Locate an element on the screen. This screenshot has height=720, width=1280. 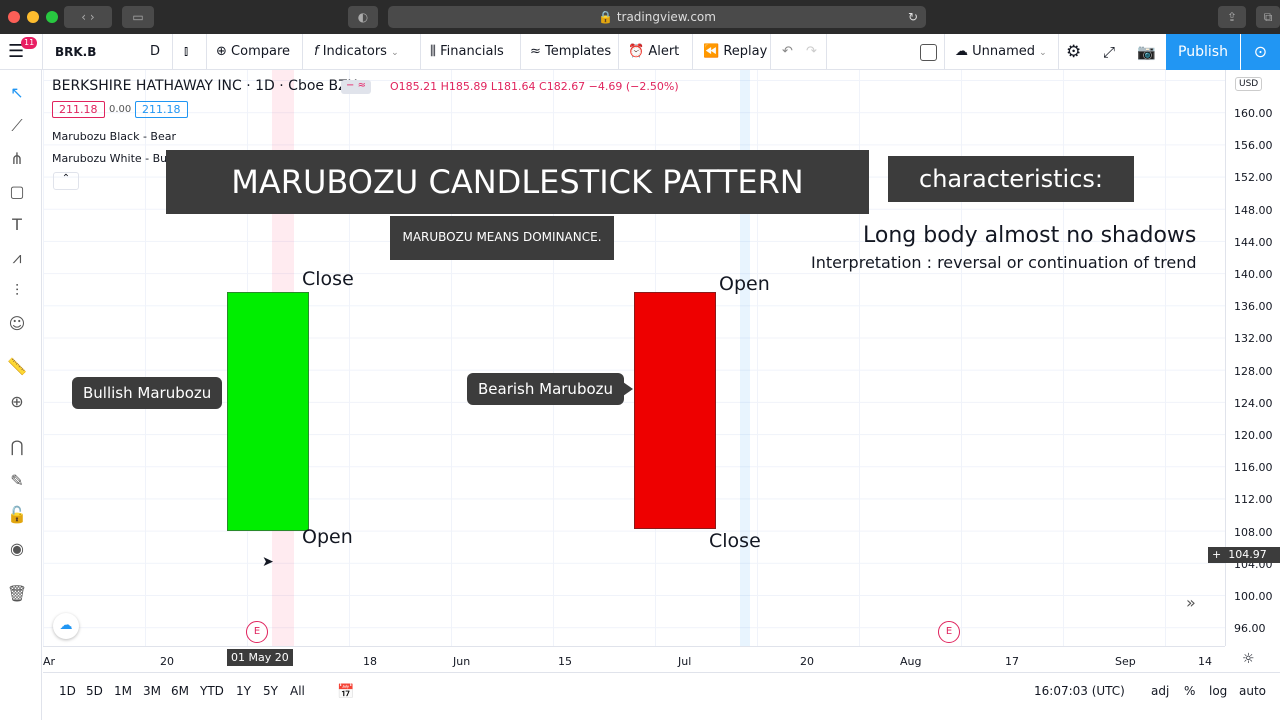
price-tick: 96.00 is located at coordinates (1250, 629).